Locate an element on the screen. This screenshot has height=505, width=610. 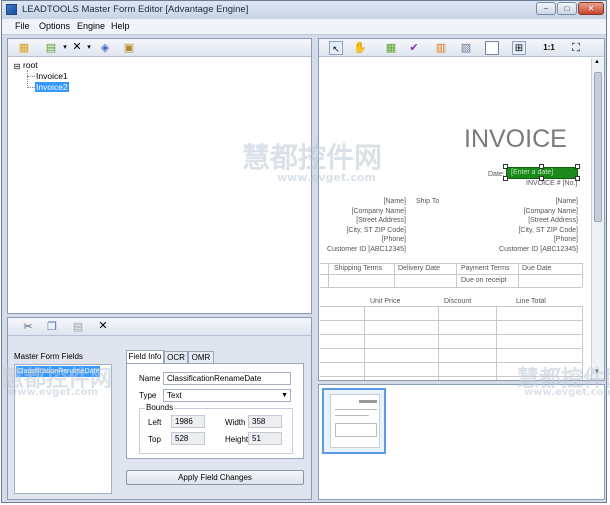
pointer-icon: ↖ is located at coordinates (336, 48).